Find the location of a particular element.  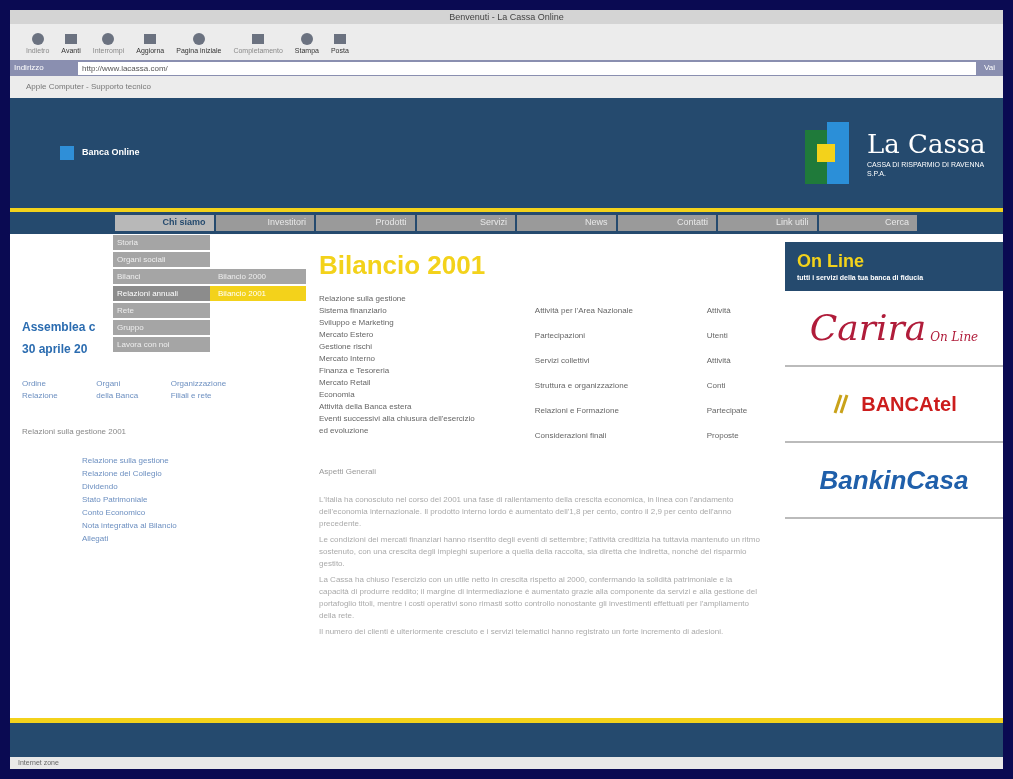

sidebar-link: della Banca is located at coordinates (129, 396).